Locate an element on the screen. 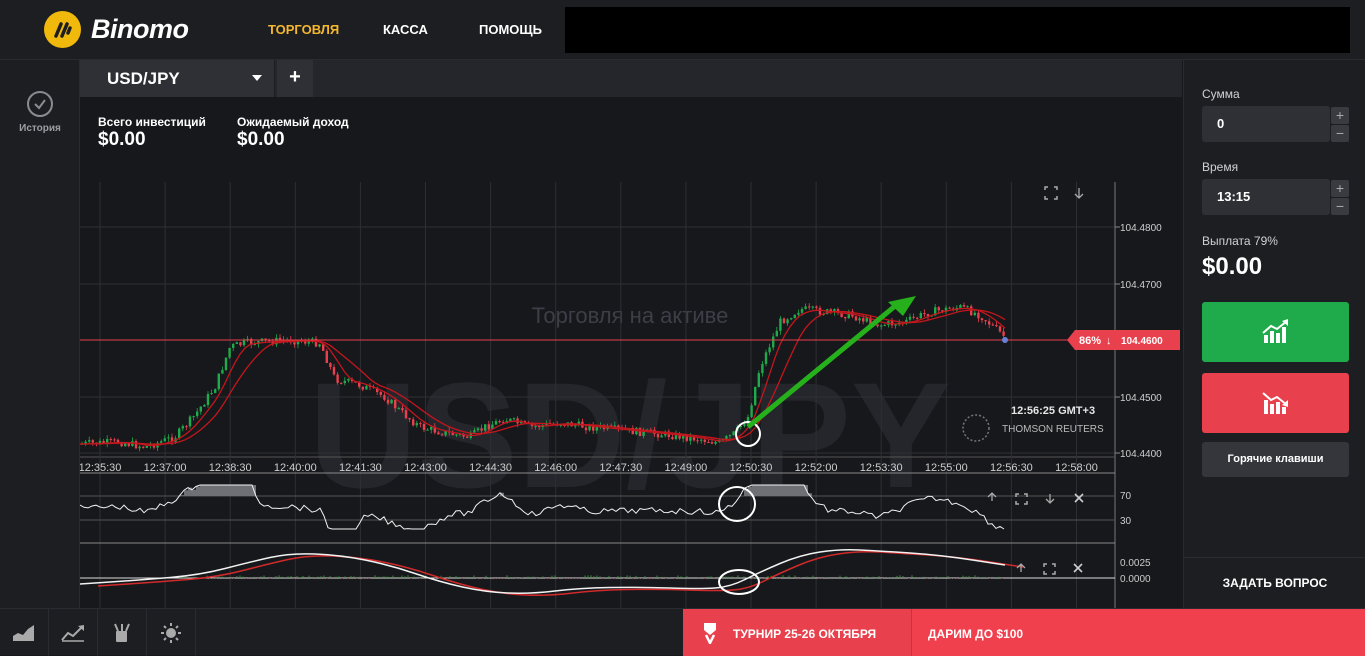  bonus-banner: ДАРИМ ДО $100 is located at coordinates (1138, 632).